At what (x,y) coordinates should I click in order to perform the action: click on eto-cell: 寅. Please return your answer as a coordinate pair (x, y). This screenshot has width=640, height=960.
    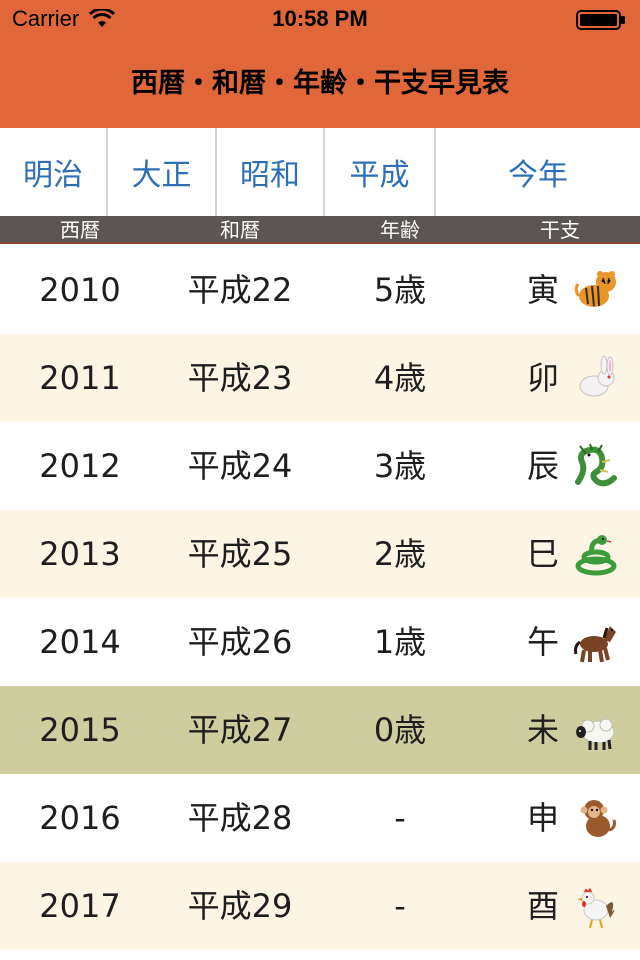
    Looking at the image, I should click on (542, 290).